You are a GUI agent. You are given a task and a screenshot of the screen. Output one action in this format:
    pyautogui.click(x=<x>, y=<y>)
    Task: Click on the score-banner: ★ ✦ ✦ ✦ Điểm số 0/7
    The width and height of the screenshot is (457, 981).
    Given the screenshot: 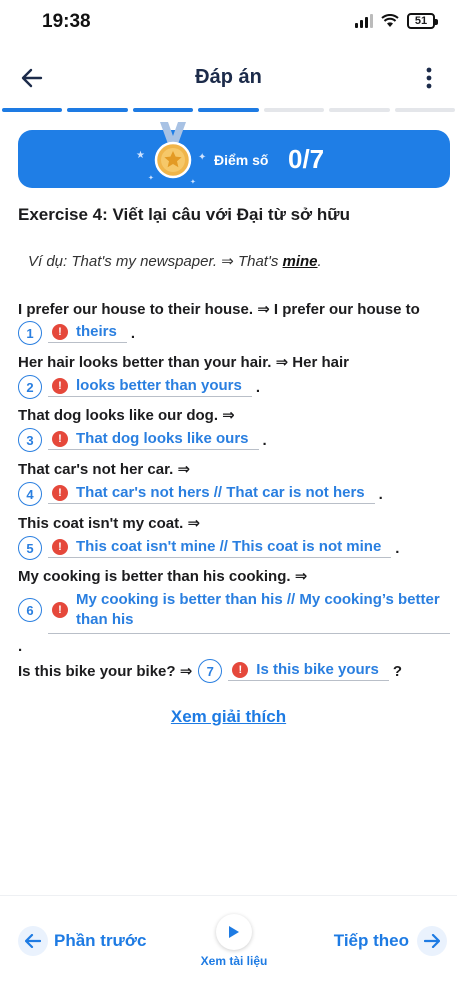 What is the action you would take?
    pyautogui.click(x=234, y=155)
    